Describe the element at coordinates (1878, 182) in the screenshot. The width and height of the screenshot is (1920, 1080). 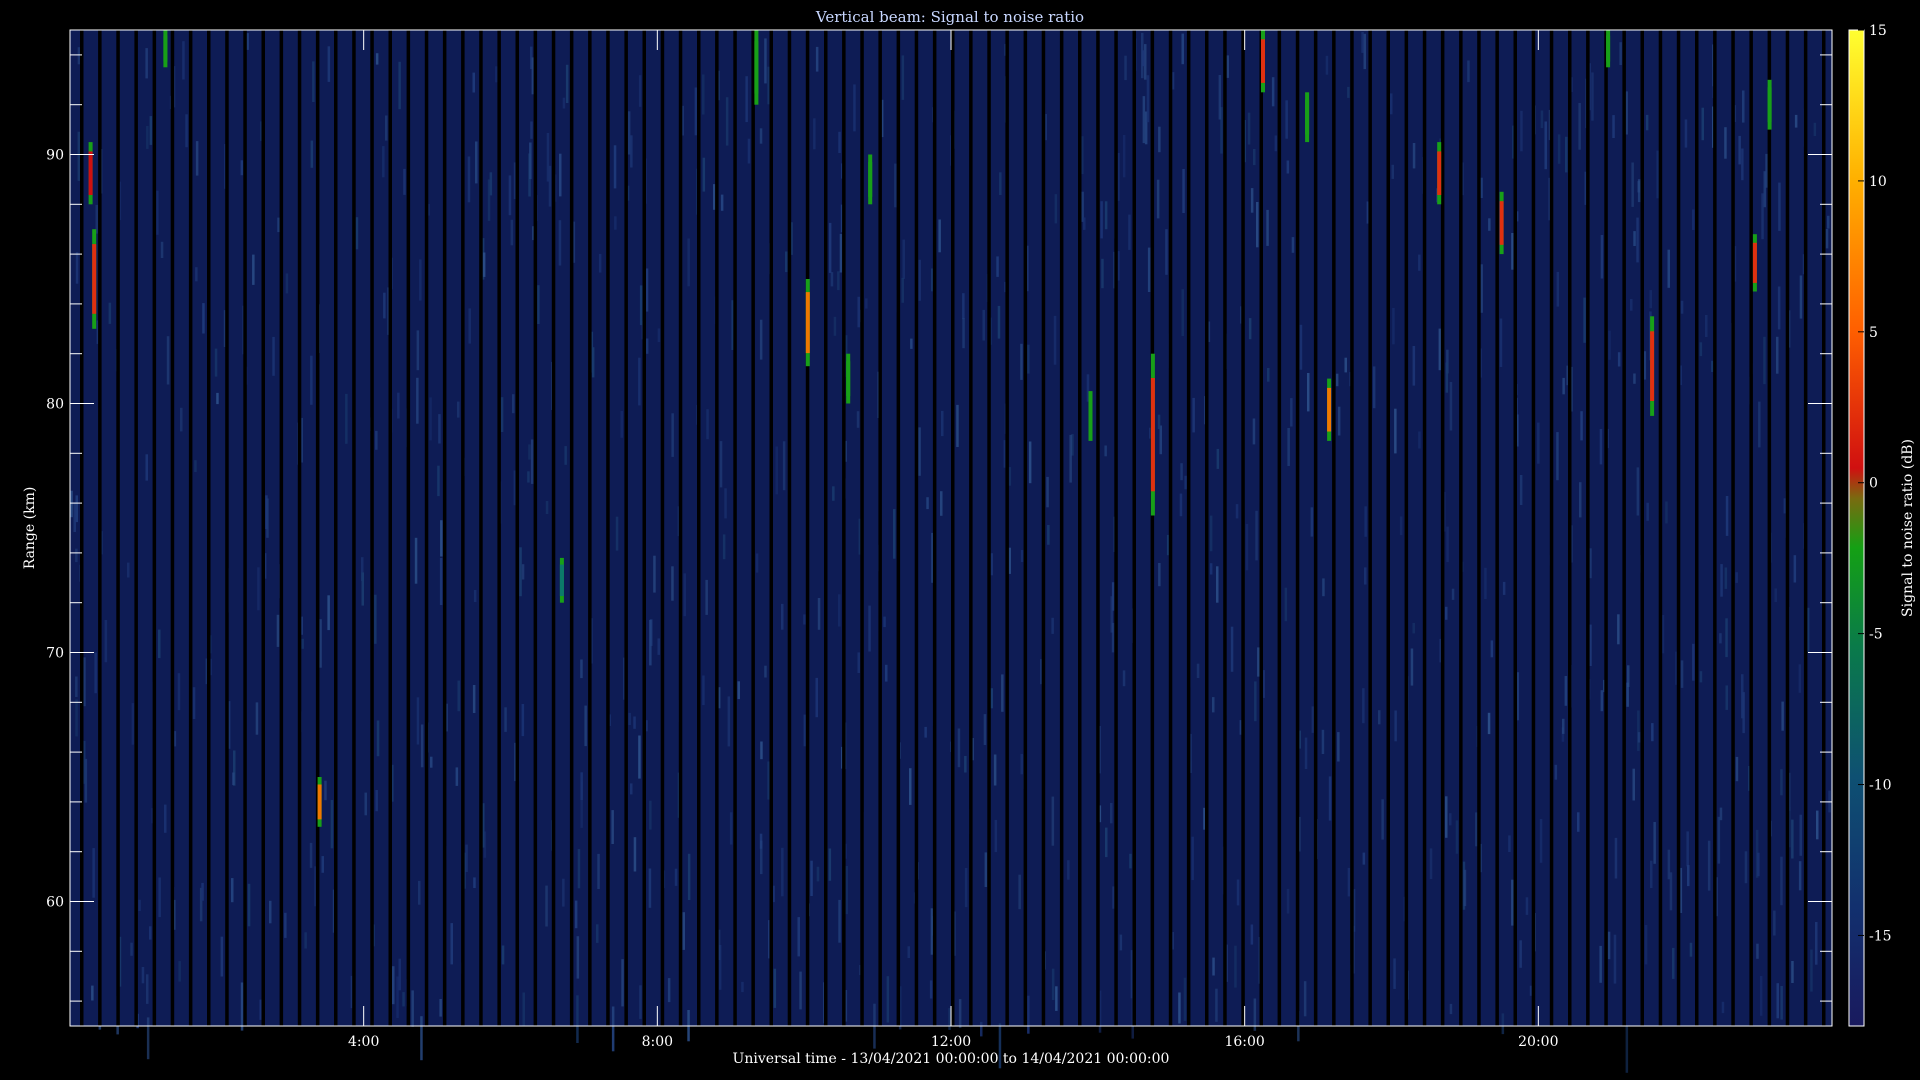
I see `colorbar-tick-label: 10` at that location.